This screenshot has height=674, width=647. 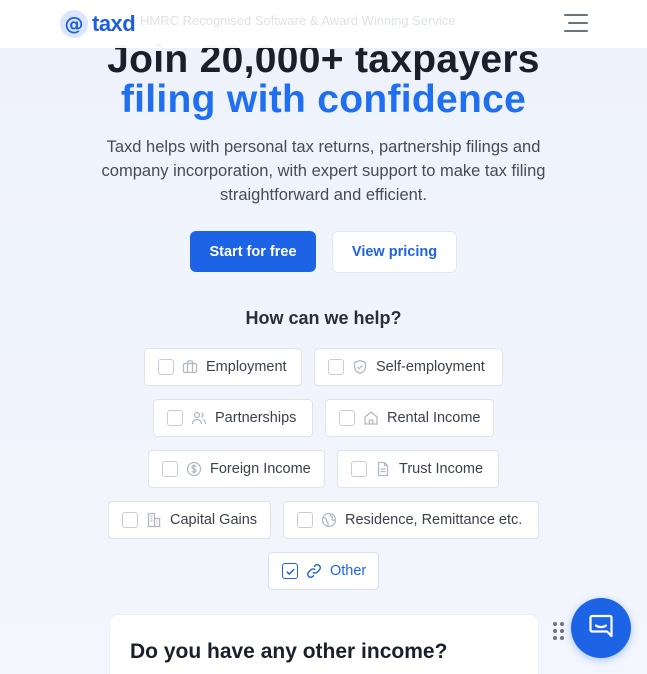 I want to click on globe-icon, so click(x=329, y=520).